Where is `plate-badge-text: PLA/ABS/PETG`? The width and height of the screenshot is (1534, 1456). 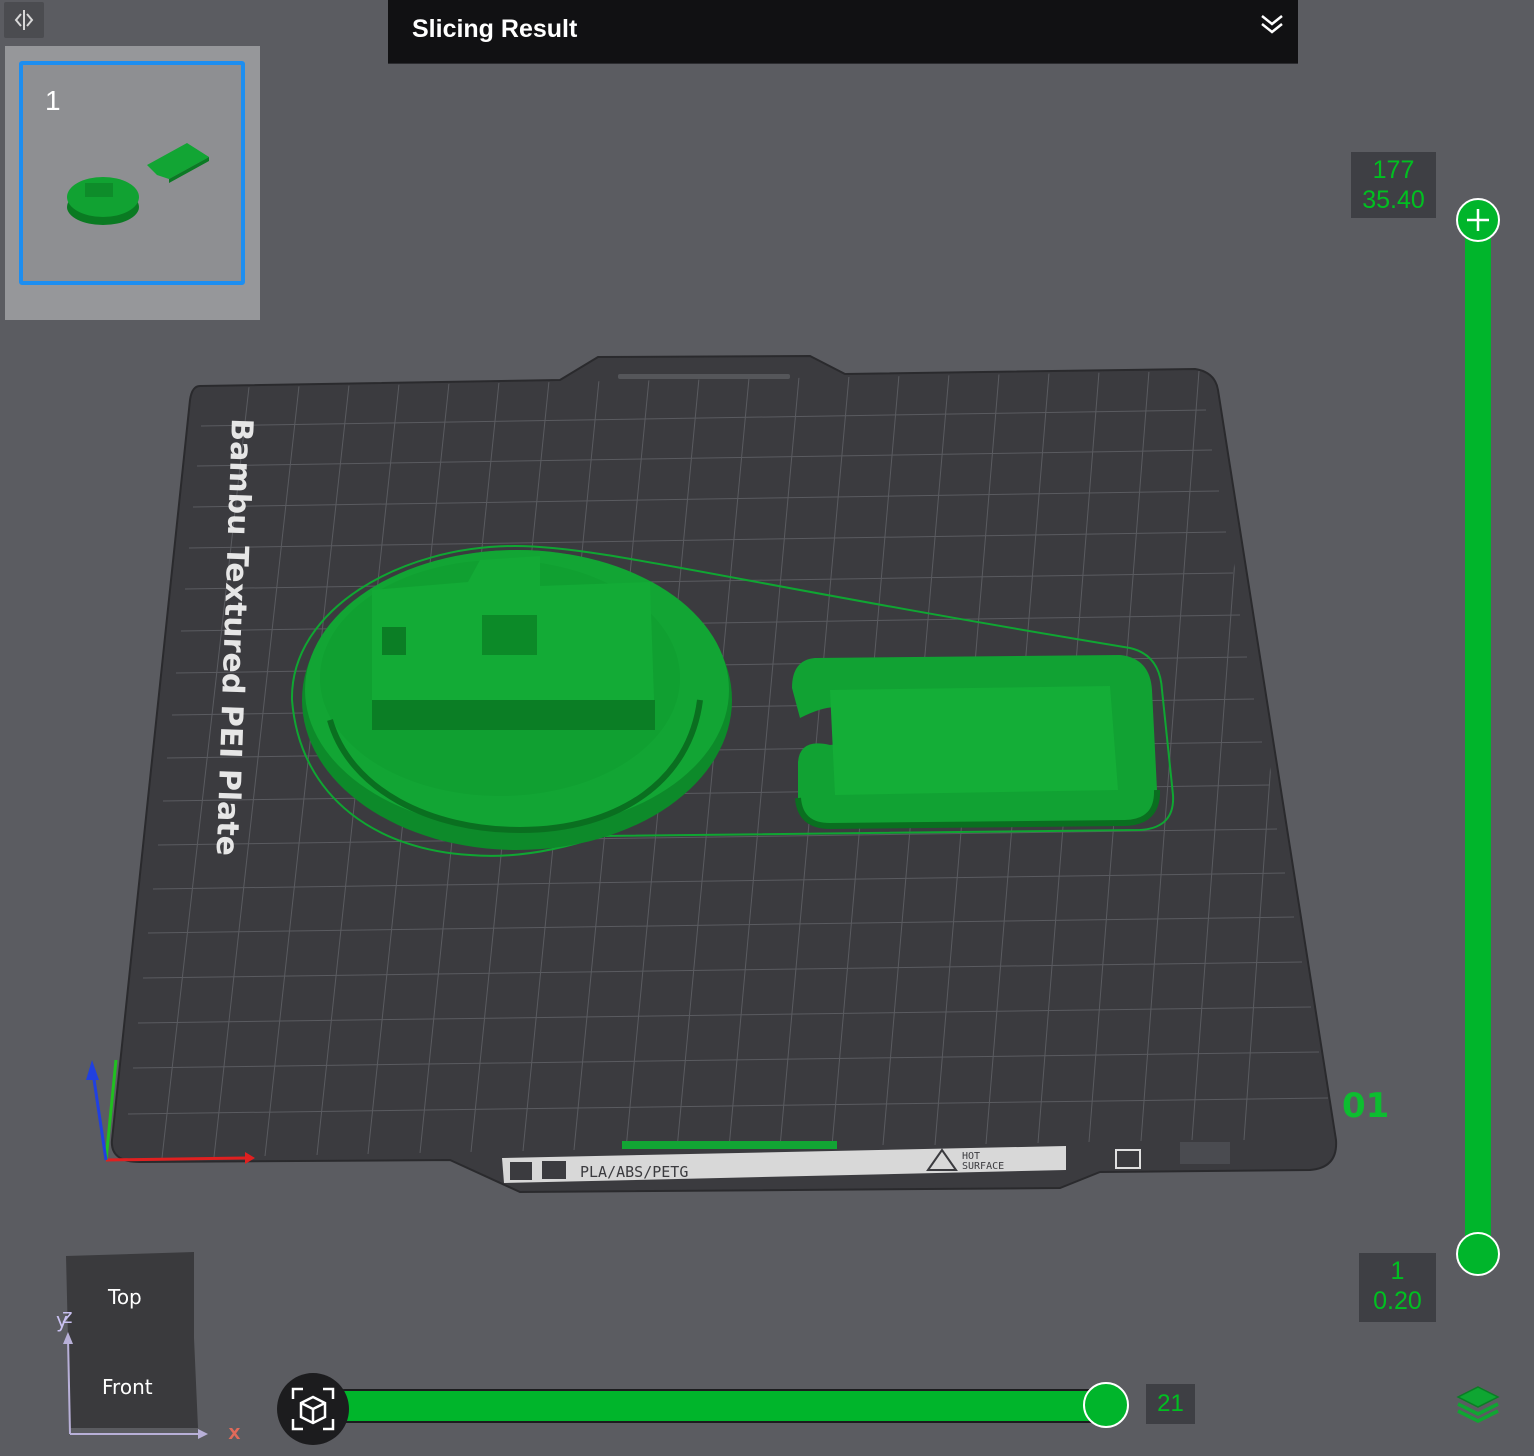
plate-badge-text: PLA/ABS/PETG is located at coordinates (634, 1172).